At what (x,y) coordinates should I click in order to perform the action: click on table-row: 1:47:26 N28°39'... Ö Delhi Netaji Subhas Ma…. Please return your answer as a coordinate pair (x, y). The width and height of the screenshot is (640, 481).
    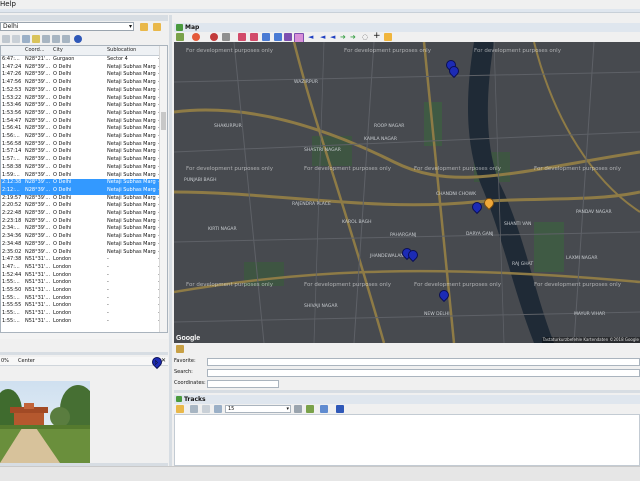
    Looking at the image, I should click on (81, 75).